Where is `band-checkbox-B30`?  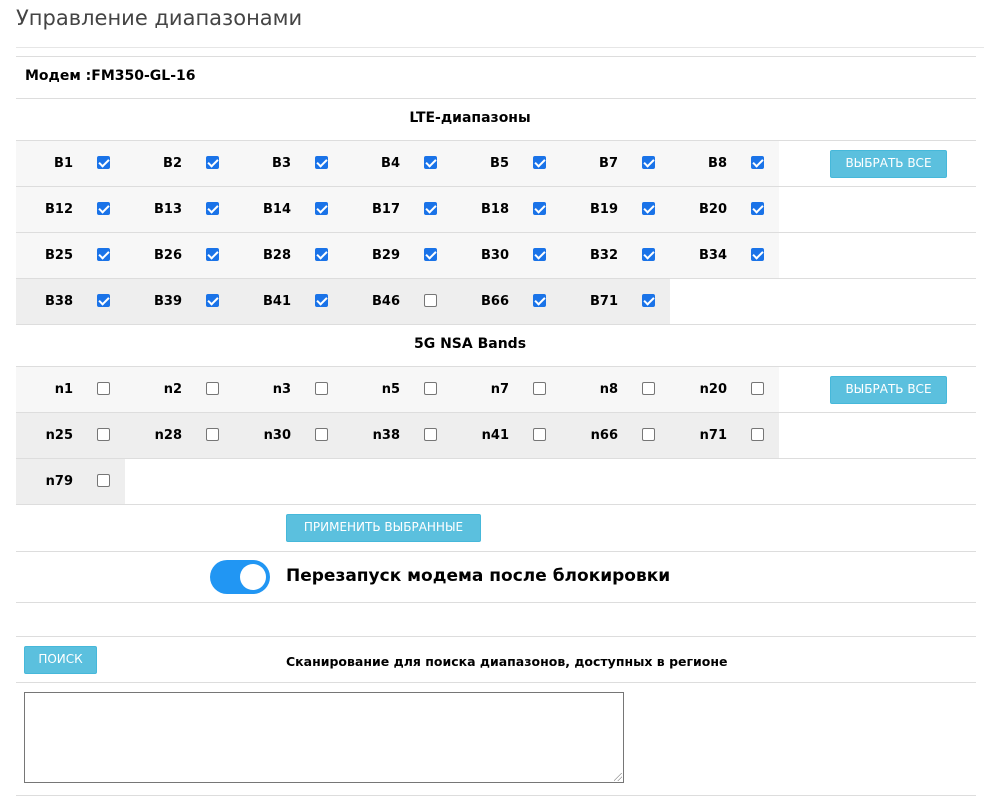
band-checkbox-B30 is located at coordinates (539, 254).